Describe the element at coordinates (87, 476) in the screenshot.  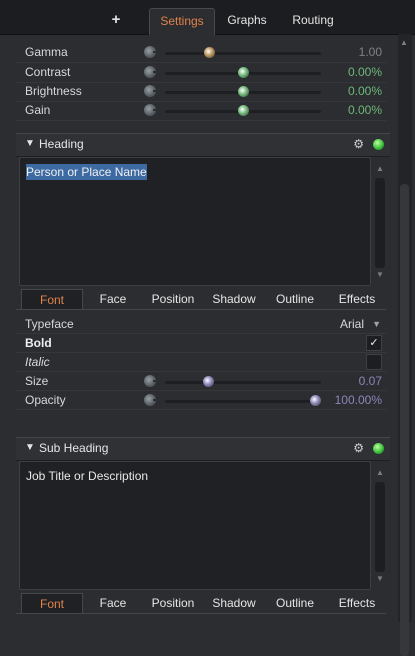
I see `sub-heading-text: Job Title or Description` at that location.